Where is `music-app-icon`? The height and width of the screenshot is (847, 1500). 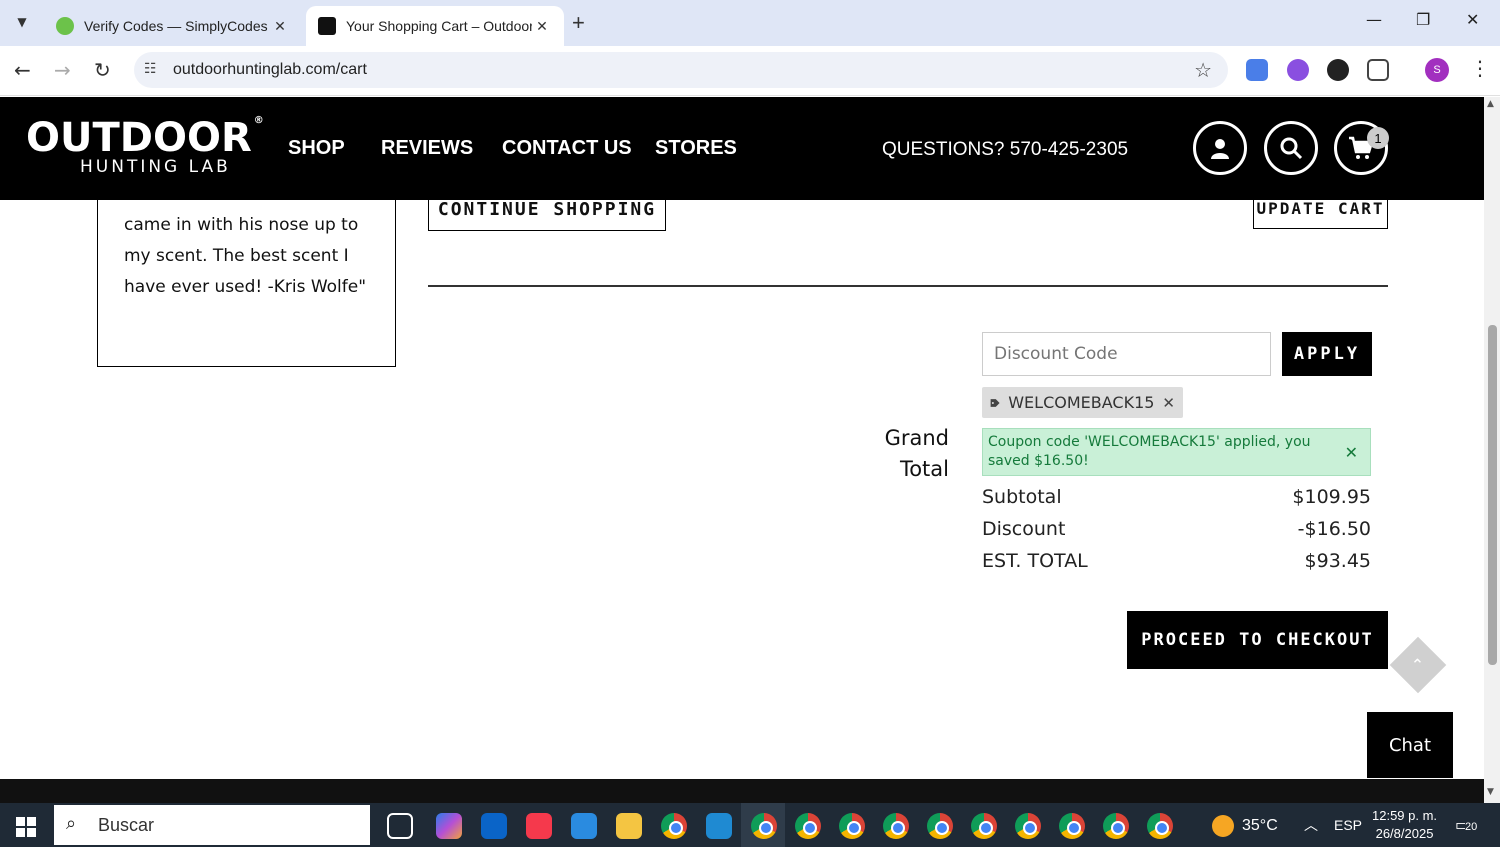 music-app-icon is located at coordinates (539, 826).